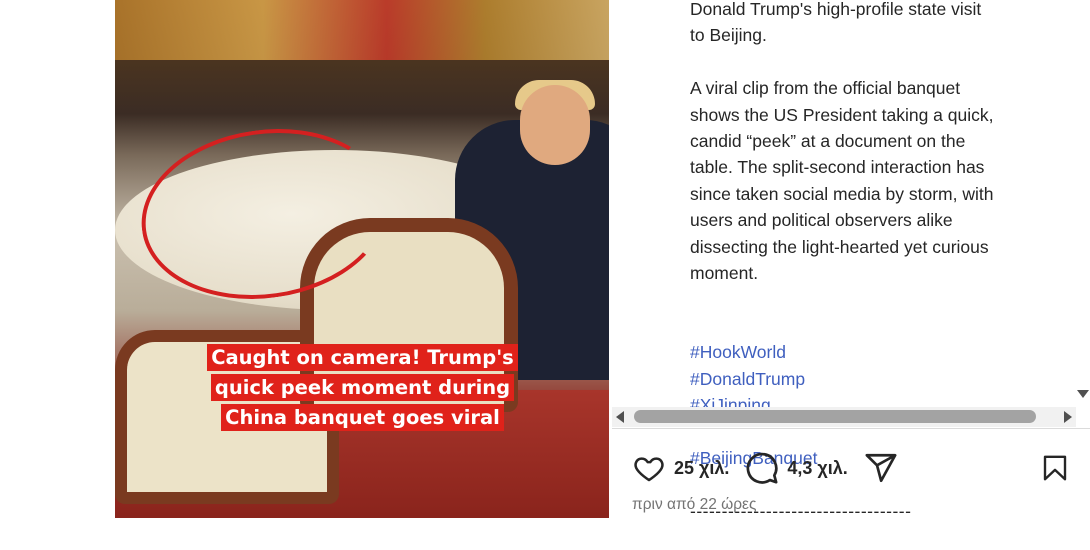  Describe the element at coordinates (694, 505) in the screenshot. I see `post-timestamp: πριν από 22 ώρες` at that location.